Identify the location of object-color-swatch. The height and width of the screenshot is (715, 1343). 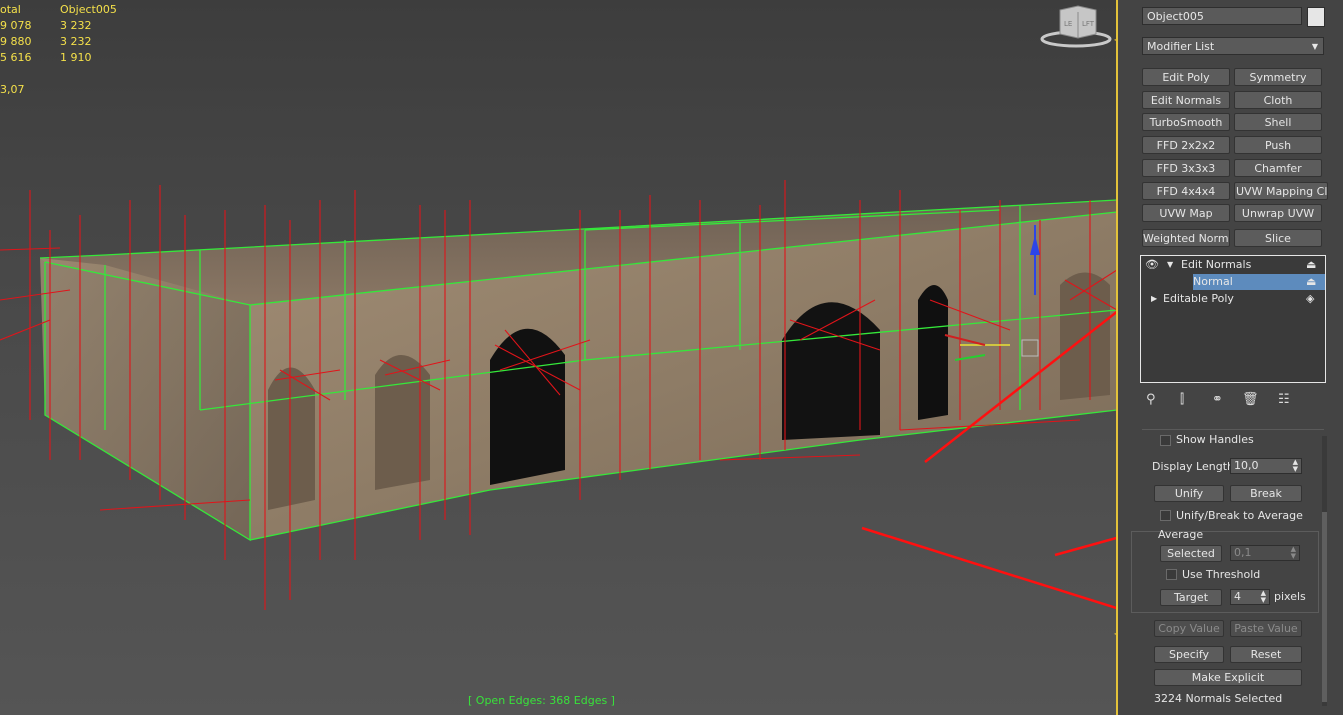
(1316, 17).